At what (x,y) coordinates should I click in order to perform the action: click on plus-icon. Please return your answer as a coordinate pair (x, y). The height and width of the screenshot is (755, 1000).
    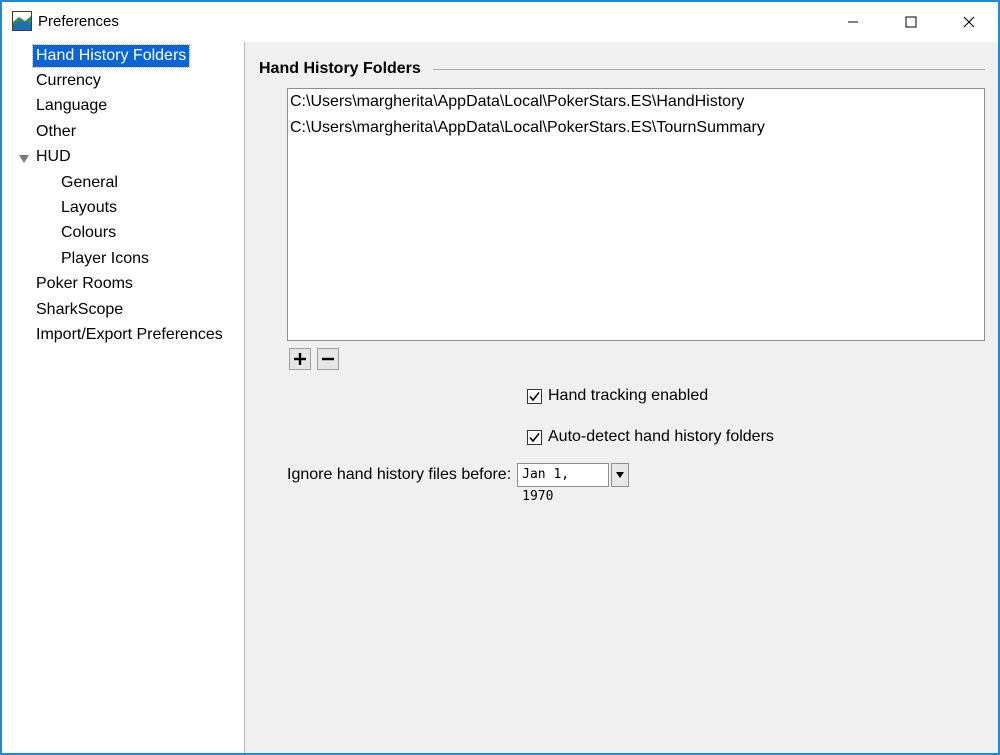
    Looking at the image, I should click on (300, 359).